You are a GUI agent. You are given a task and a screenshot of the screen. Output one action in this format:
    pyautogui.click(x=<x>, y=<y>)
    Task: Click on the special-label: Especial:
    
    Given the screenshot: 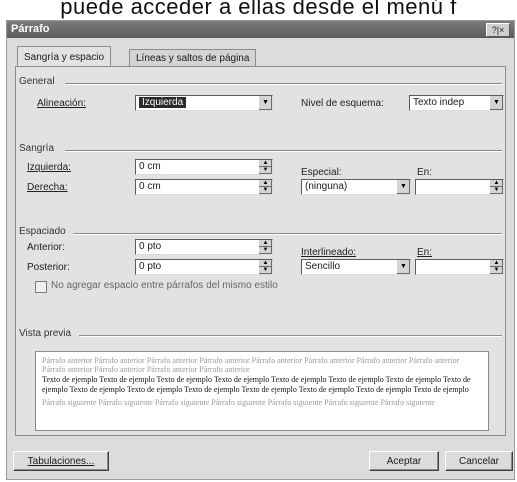 What is the action you would take?
    pyautogui.click(x=321, y=172)
    